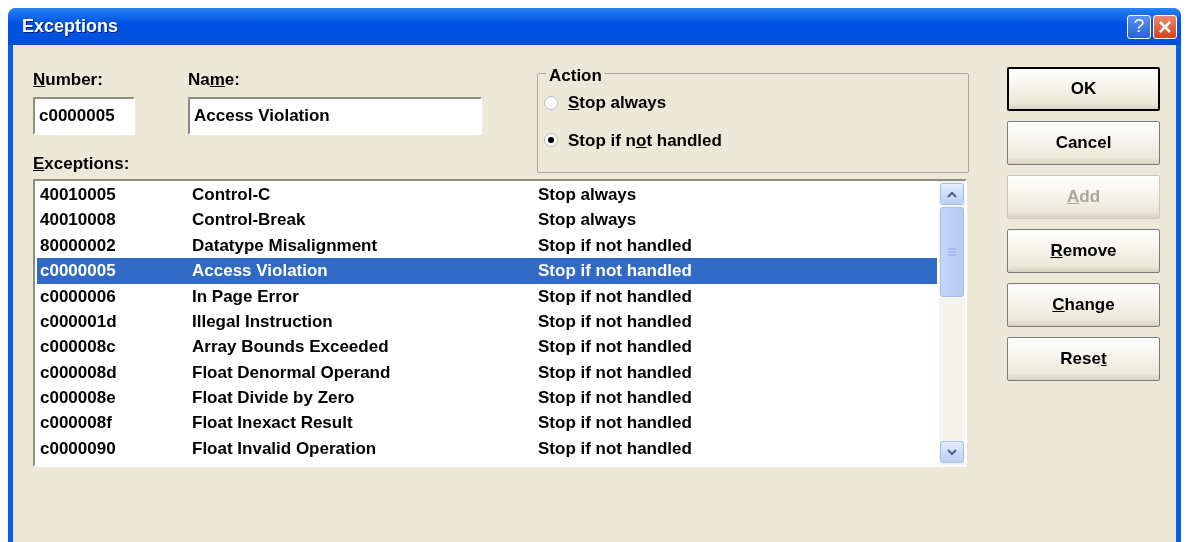 The image size is (1189, 542). I want to click on exception-code: 40010008, so click(78, 220).